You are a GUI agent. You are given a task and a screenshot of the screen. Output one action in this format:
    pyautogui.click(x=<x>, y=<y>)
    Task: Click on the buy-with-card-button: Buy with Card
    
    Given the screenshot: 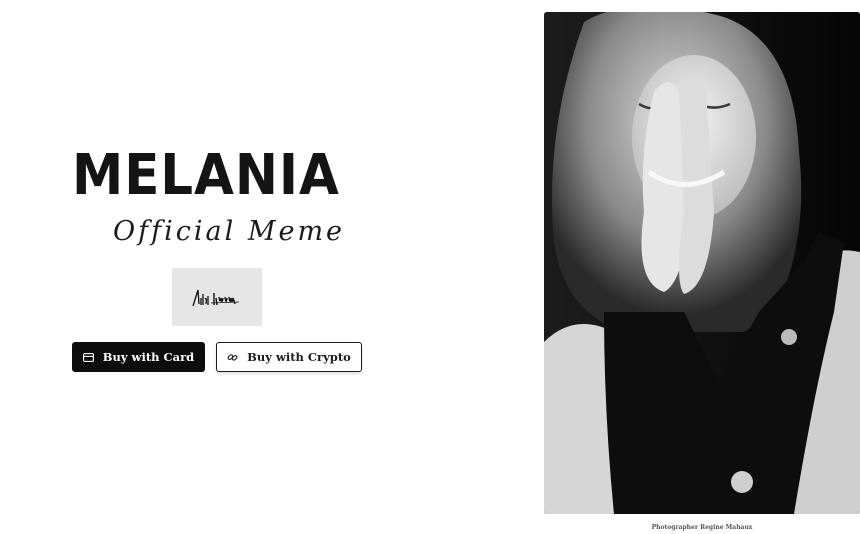 What is the action you would take?
    pyautogui.click(x=138, y=357)
    